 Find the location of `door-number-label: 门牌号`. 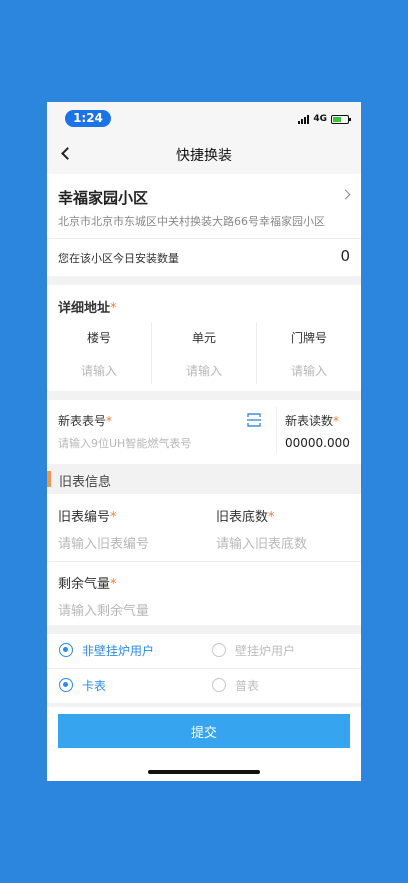

door-number-label: 门牌号 is located at coordinates (308, 338).